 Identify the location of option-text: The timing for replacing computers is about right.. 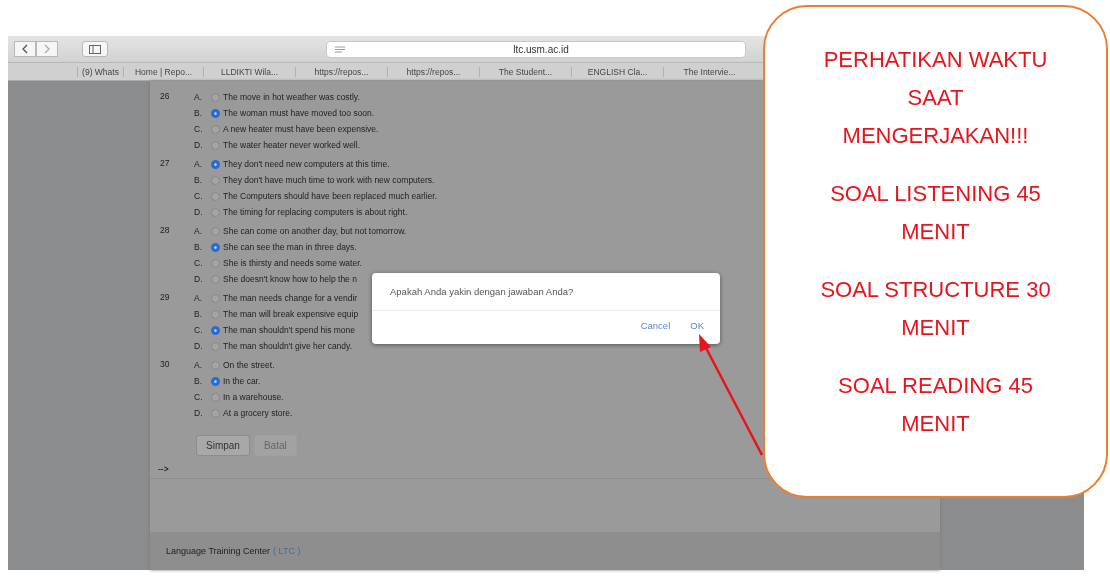
(315, 212).